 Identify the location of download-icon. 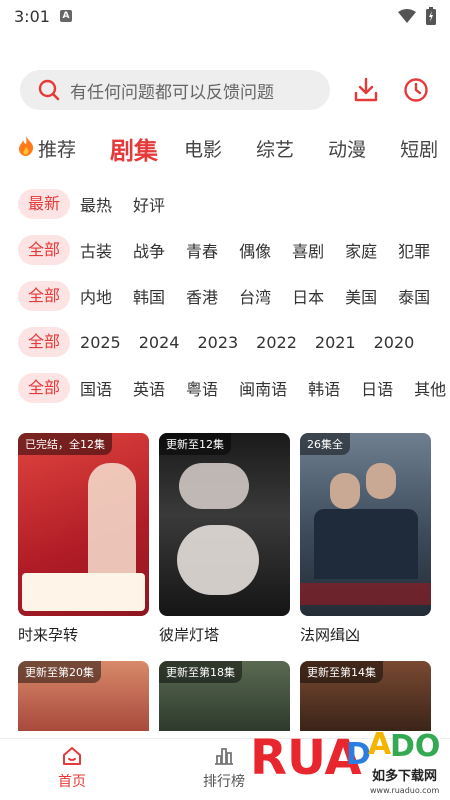
(366, 90).